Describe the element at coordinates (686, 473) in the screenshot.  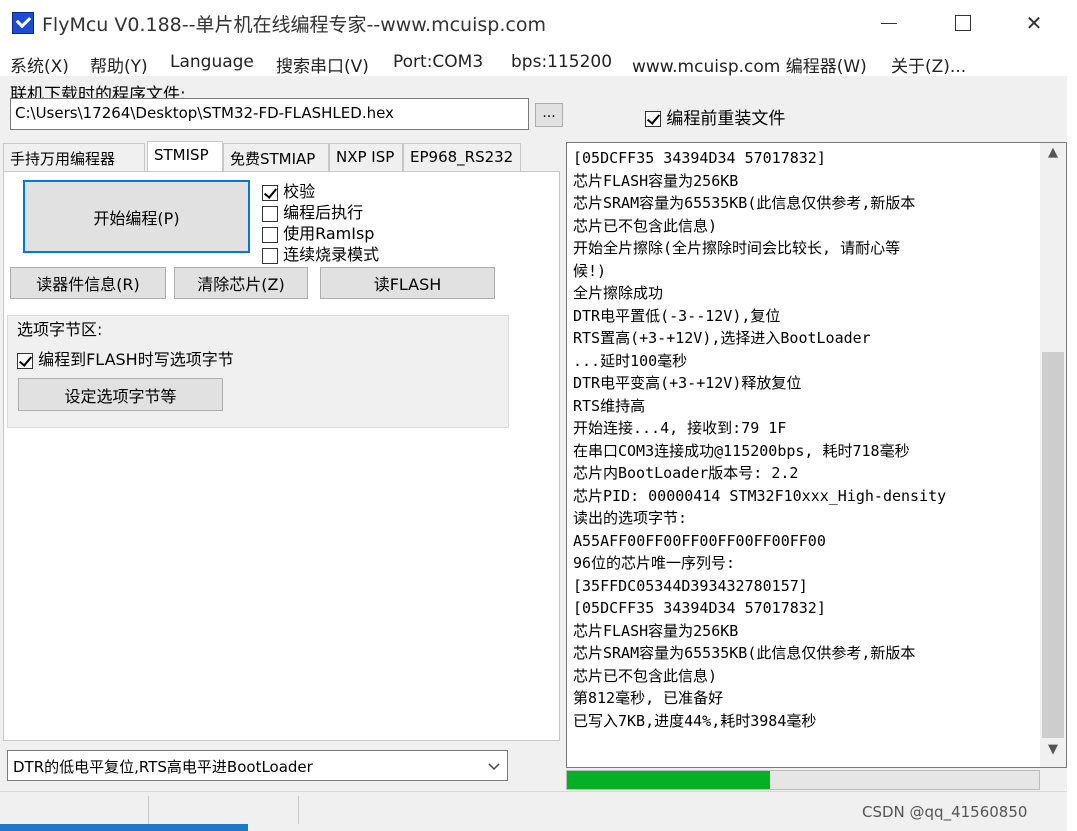
I see `log-line: 芯片内BootLoader版本号: 2.2` at that location.